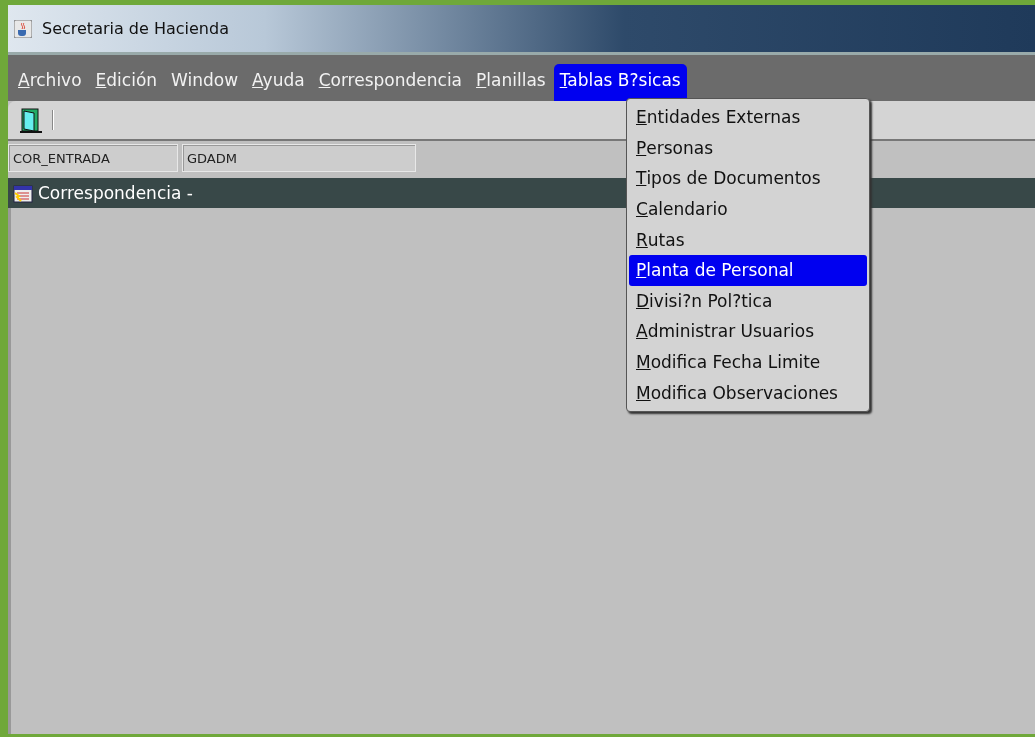  Describe the element at coordinates (93, 158) in the screenshot. I see `status-field: COR_ENTRADA` at that location.